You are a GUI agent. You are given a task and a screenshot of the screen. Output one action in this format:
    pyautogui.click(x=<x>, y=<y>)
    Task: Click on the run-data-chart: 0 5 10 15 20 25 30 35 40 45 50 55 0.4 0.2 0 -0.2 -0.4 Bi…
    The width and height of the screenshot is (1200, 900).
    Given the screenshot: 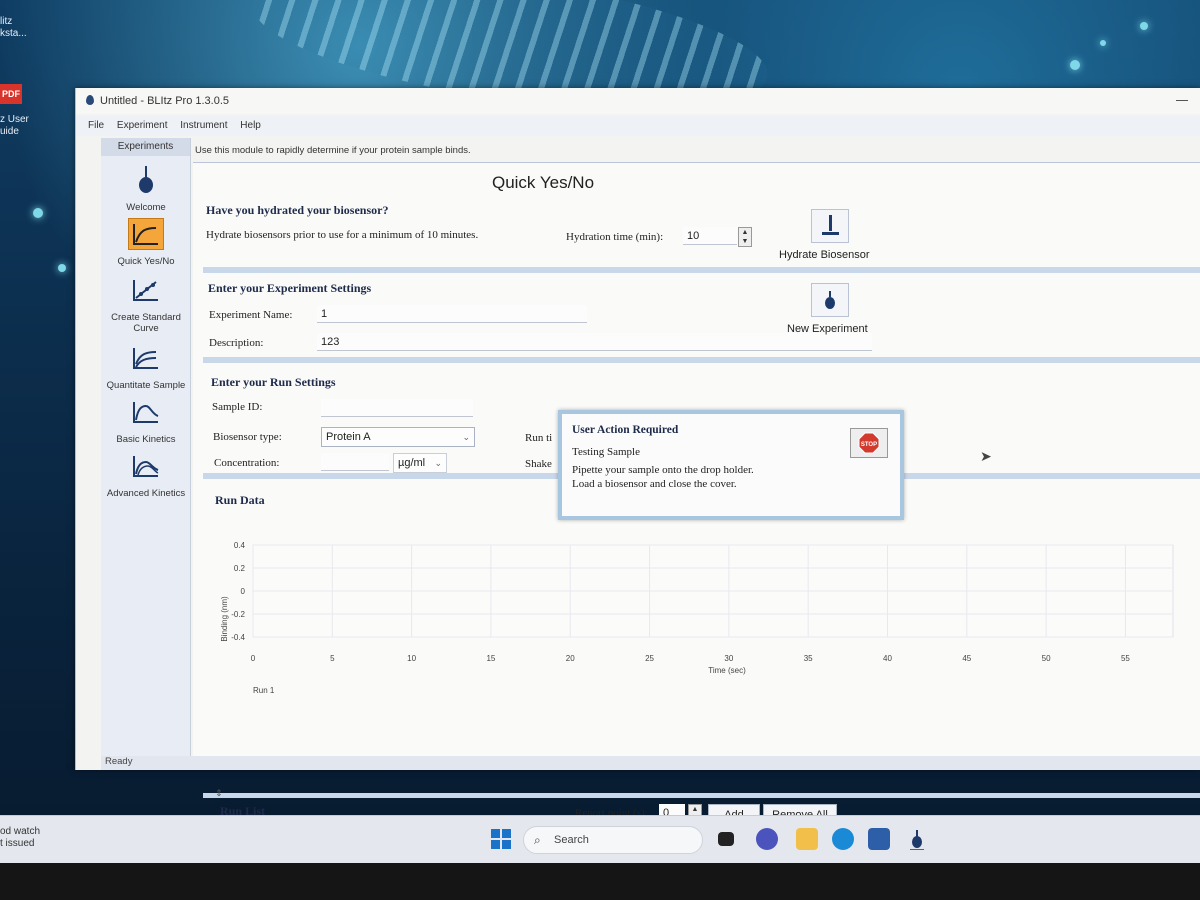 What is the action you would take?
    pyautogui.click(x=697, y=618)
    